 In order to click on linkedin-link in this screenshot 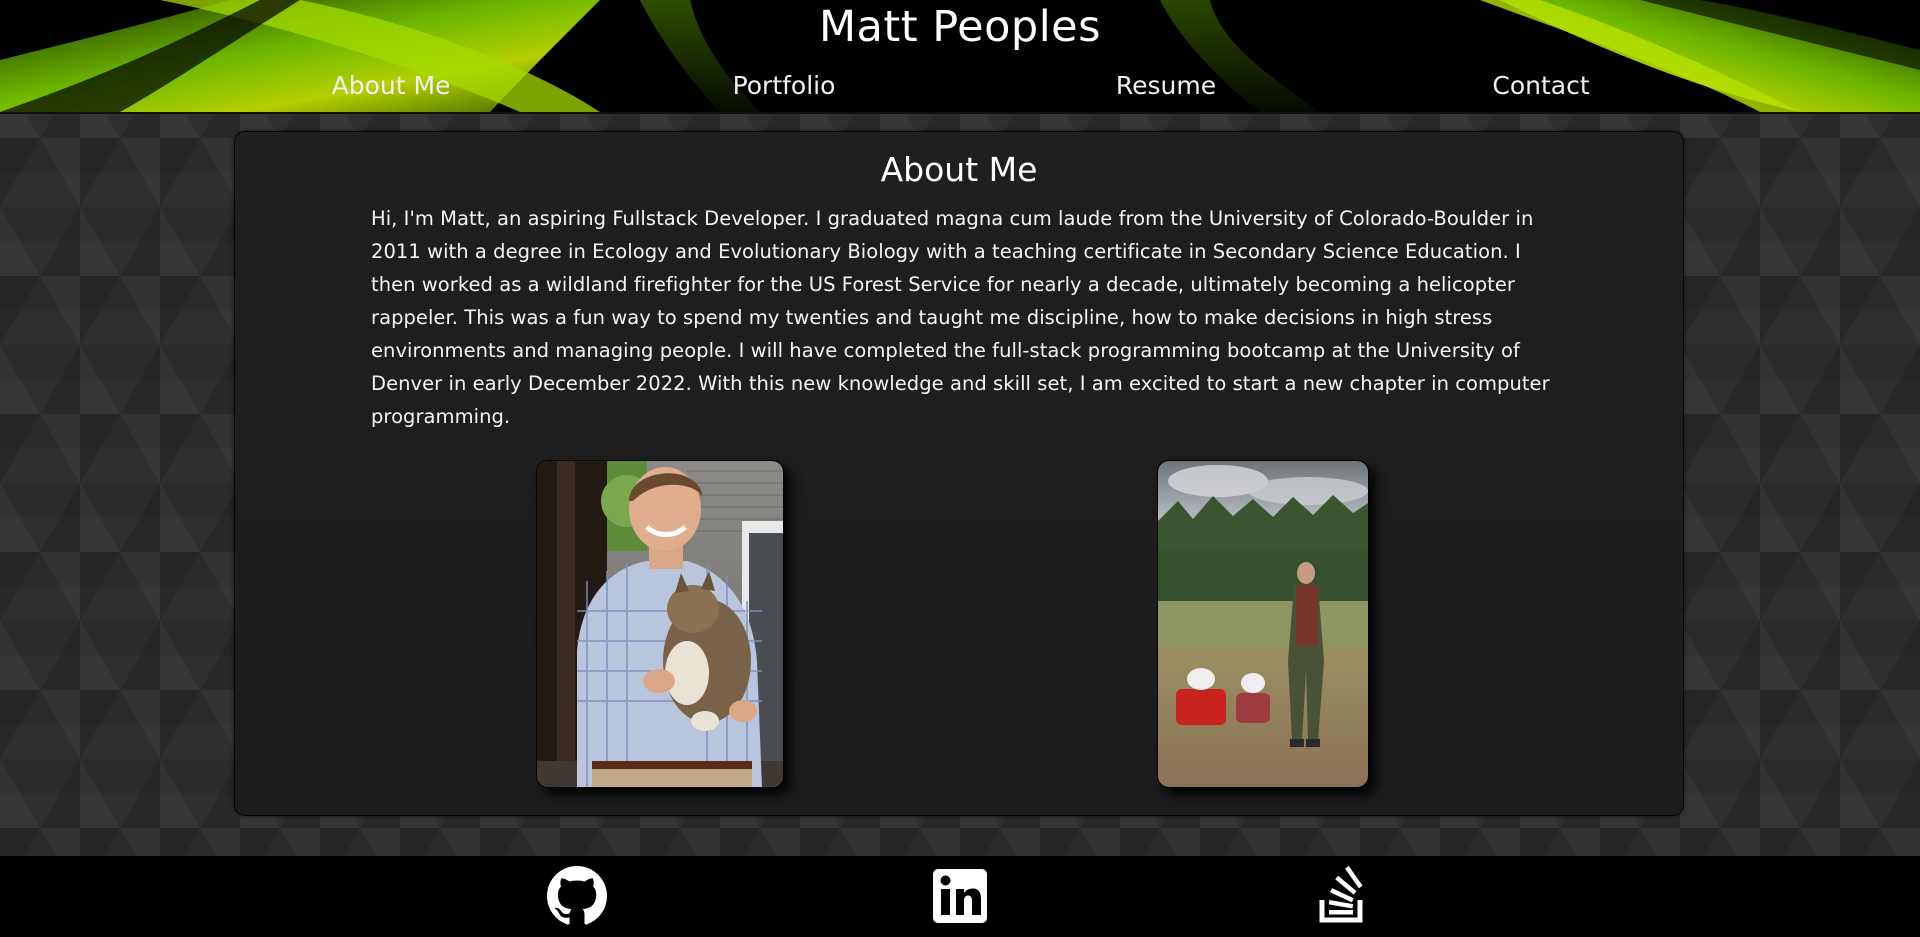, I will do `click(960, 896)`.